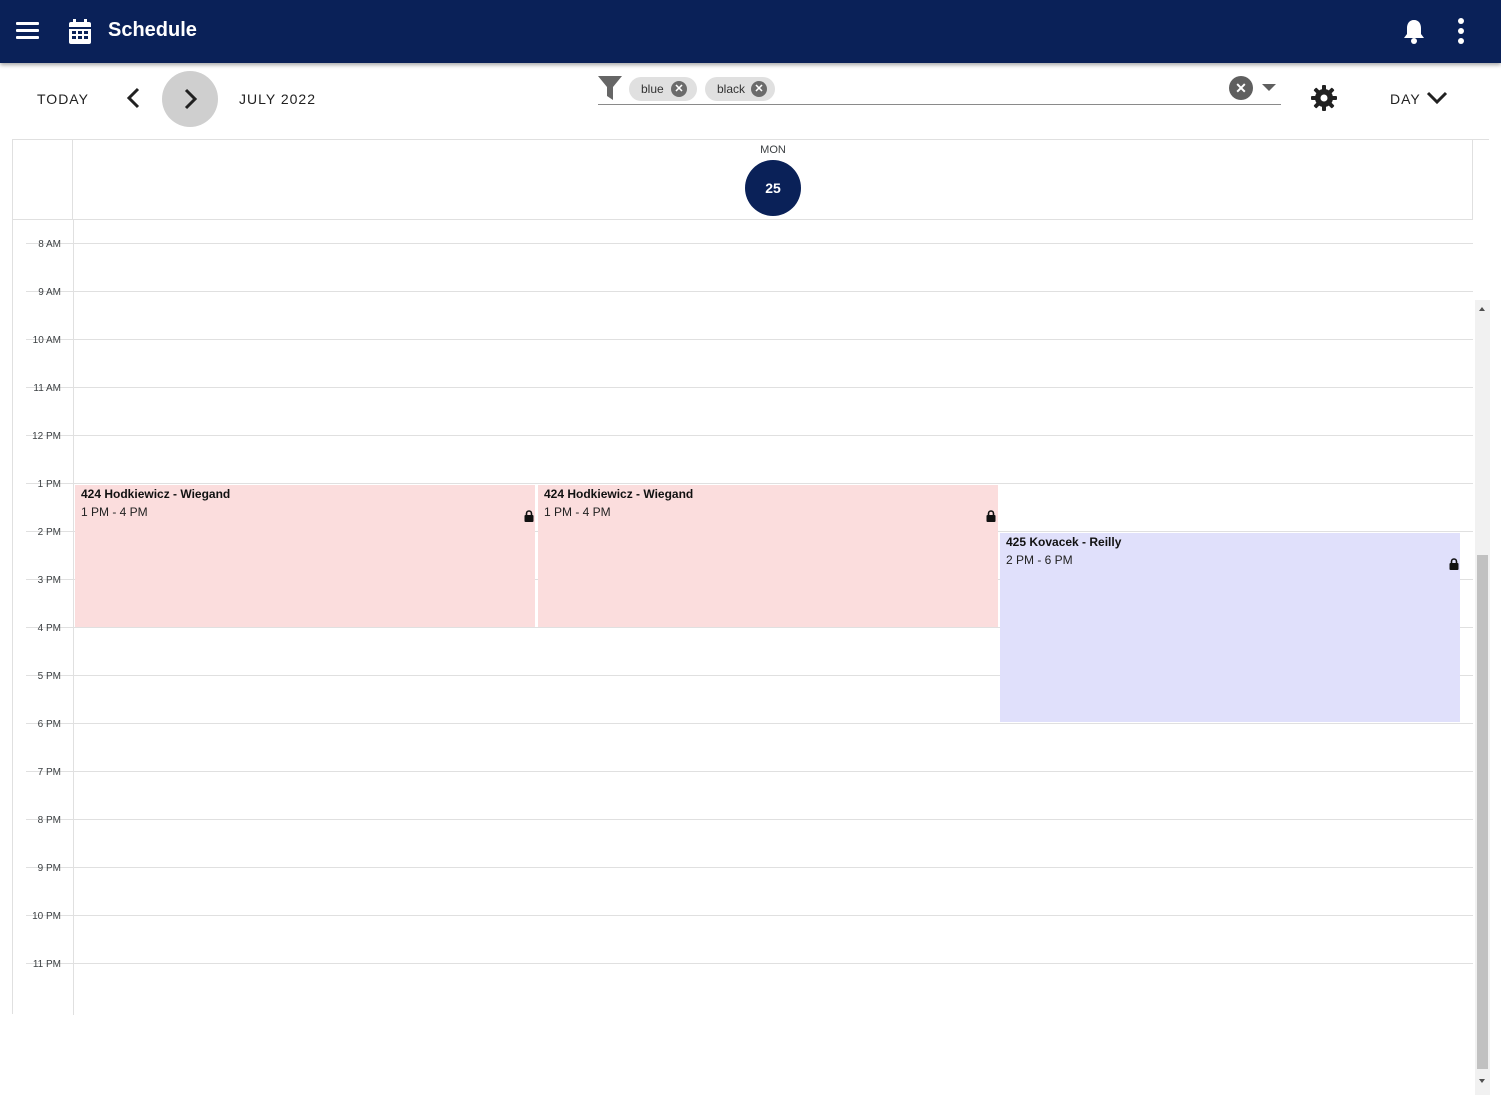  What do you see at coordinates (80, 31) in the screenshot?
I see `calendar-icon` at bounding box center [80, 31].